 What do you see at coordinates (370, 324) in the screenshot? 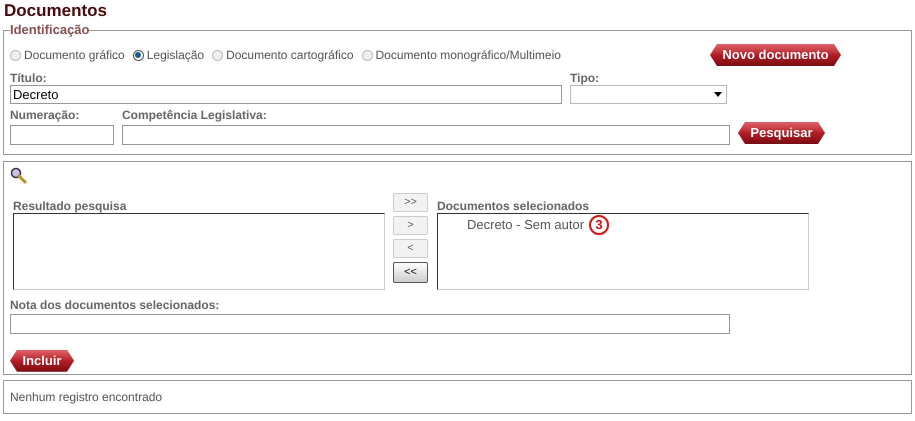
I see `note-input` at bounding box center [370, 324].